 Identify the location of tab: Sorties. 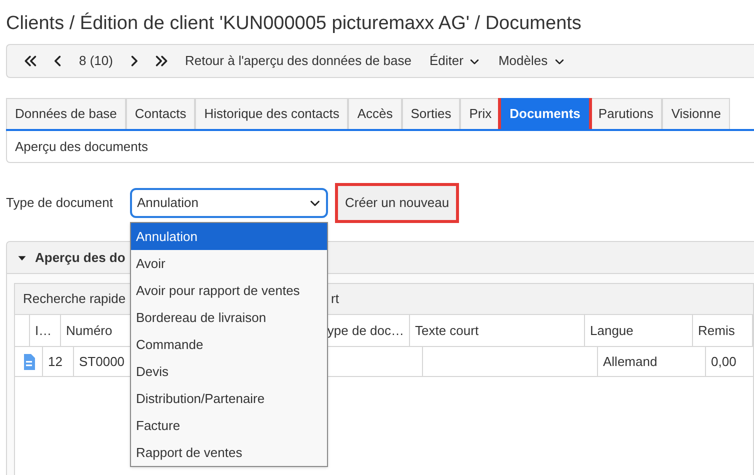
(431, 113).